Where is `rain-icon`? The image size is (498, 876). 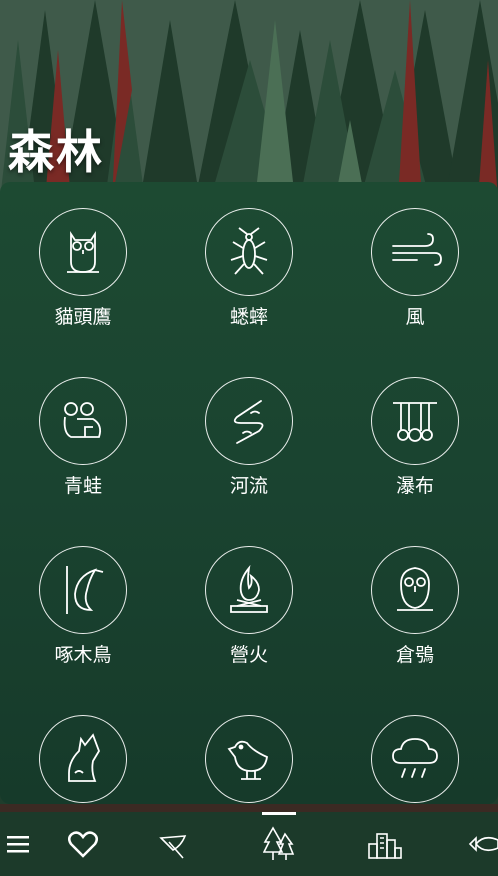
rain-icon is located at coordinates (415, 759).